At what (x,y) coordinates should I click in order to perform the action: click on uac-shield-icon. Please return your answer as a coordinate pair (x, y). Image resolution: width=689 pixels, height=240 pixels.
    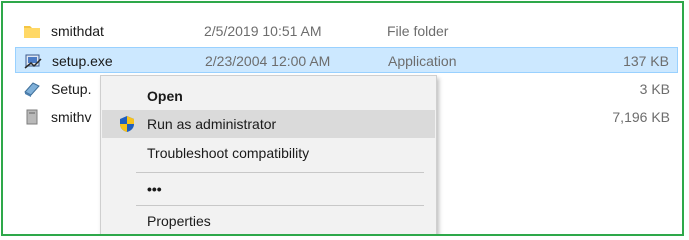
    Looking at the image, I should click on (127, 124).